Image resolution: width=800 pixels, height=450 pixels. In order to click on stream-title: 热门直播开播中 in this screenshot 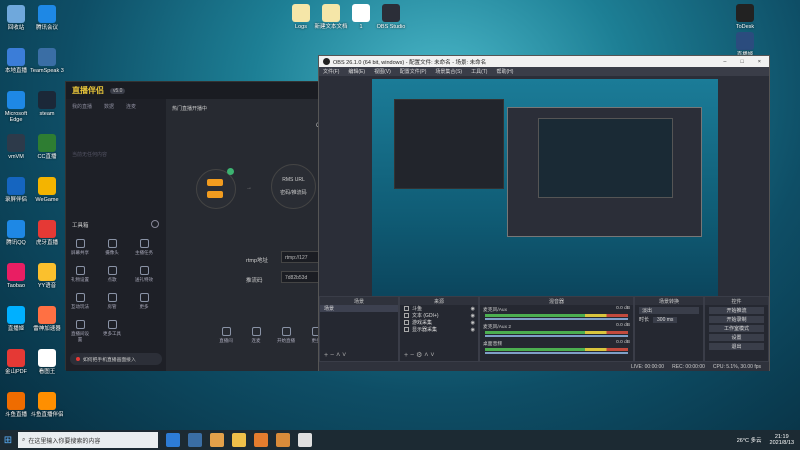, I will do `click(190, 109)`.